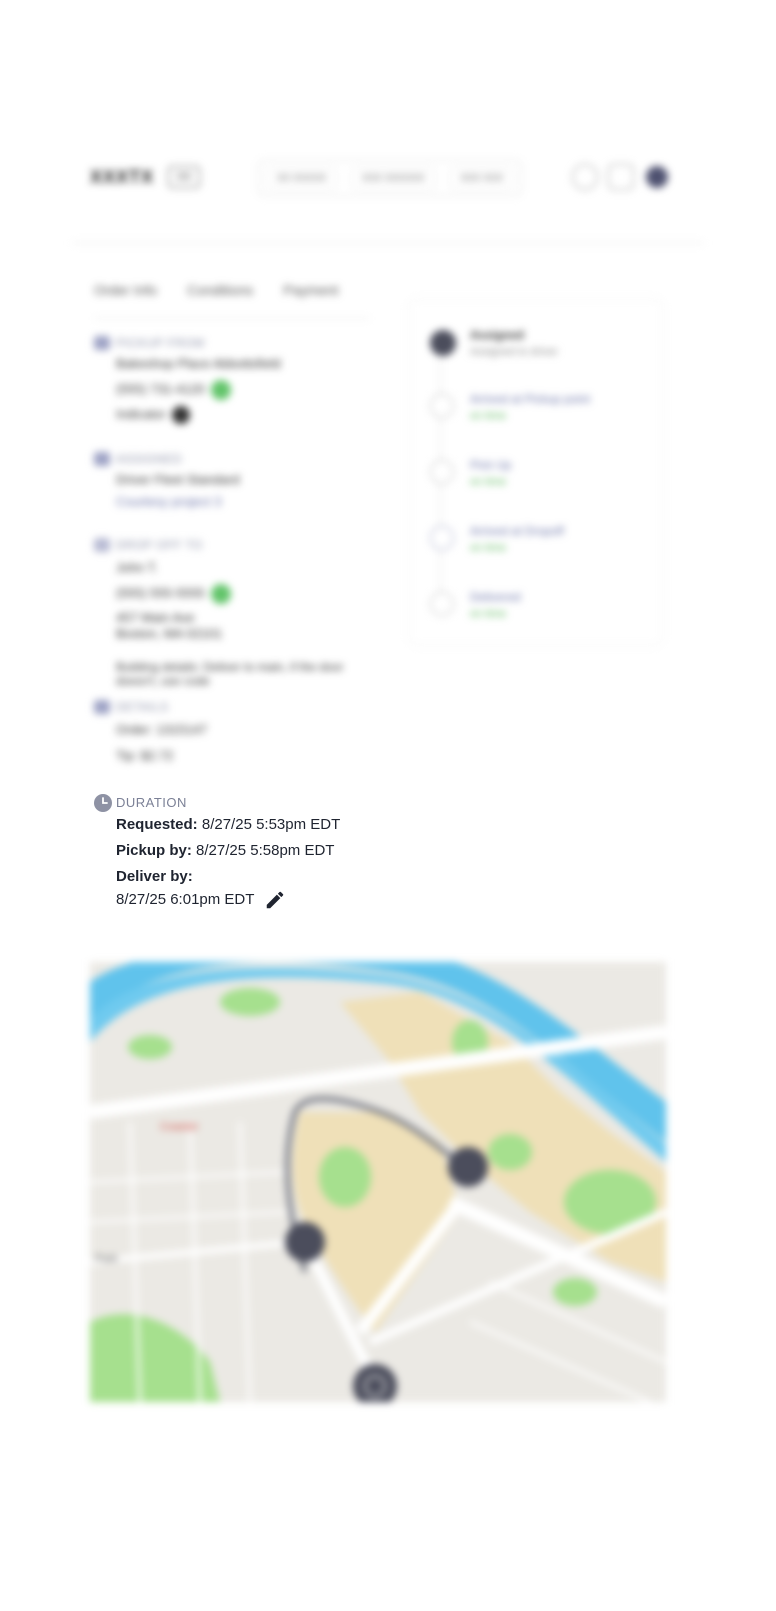 This screenshot has height=1611, width=776. I want to click on app-logo: XXXTX, so click(122, 177).